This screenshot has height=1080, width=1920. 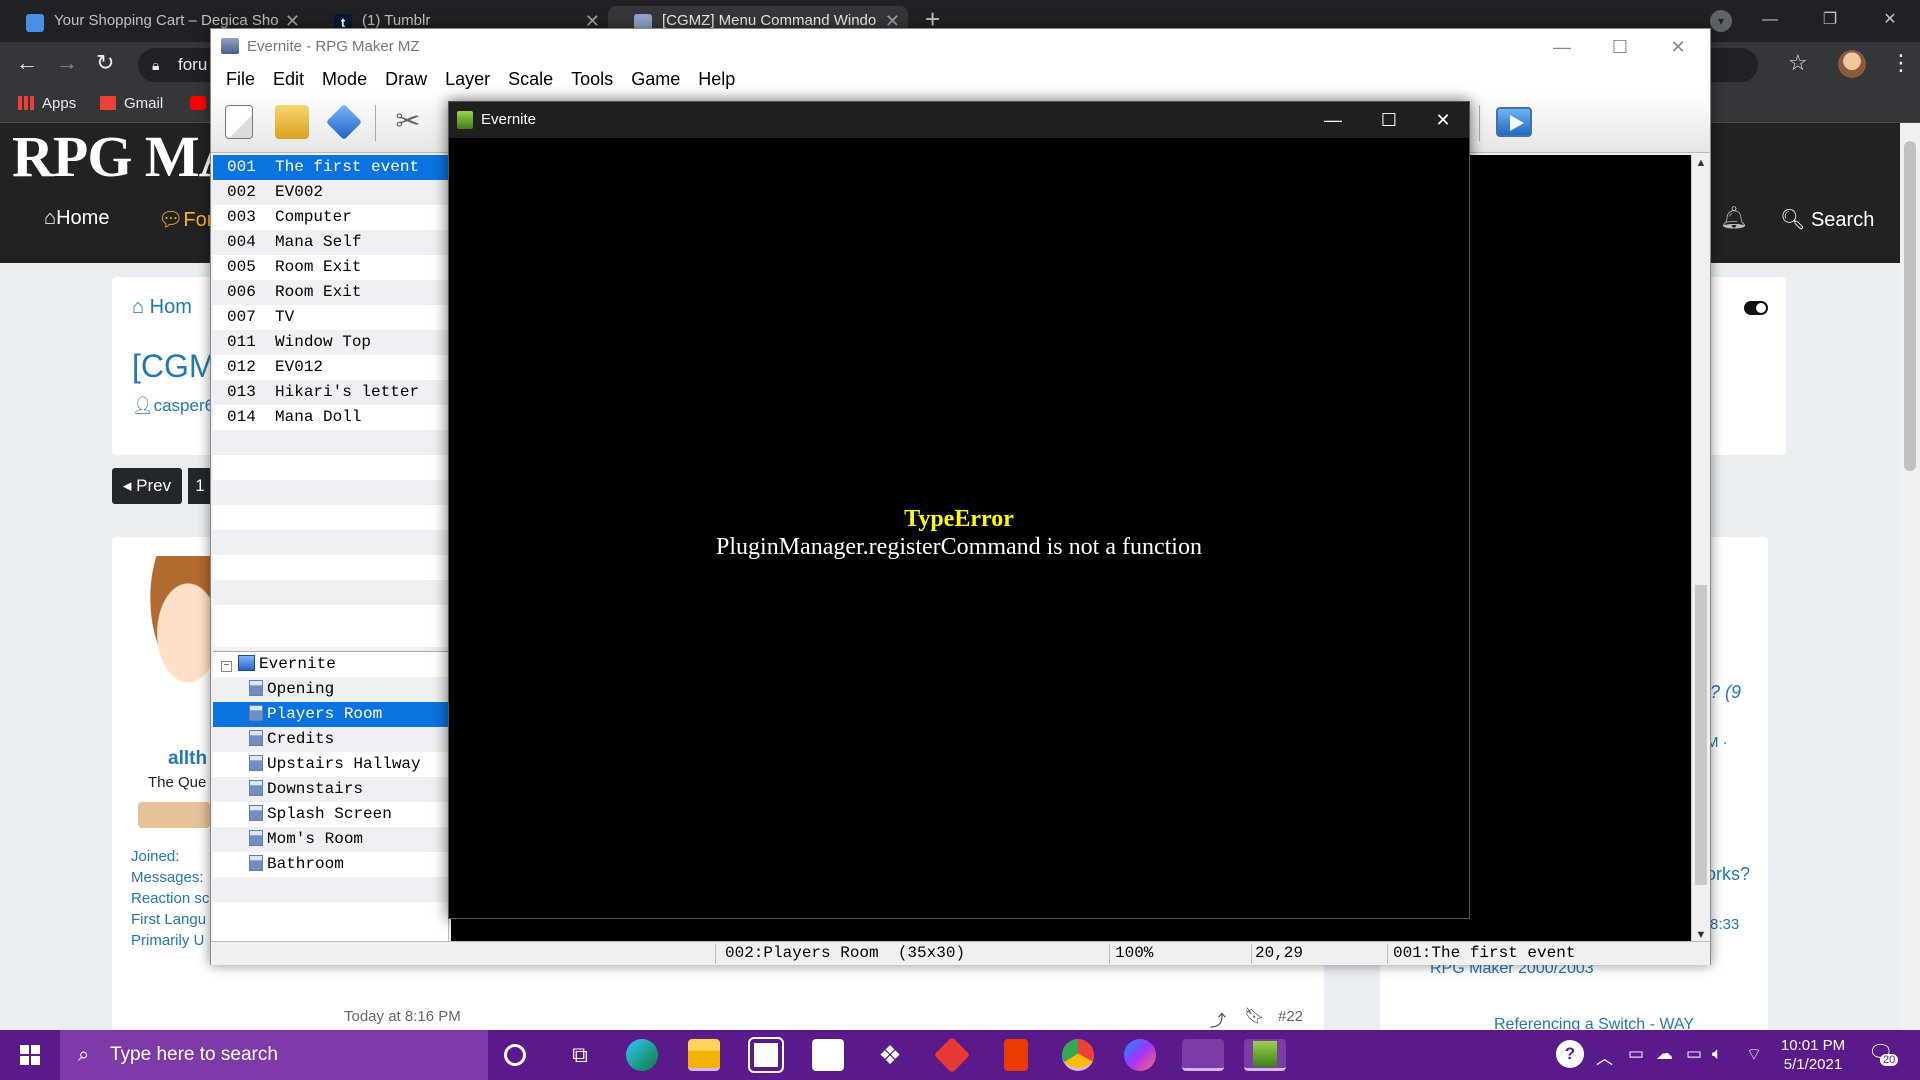 I want to click on scroll-up-icon: ▲, so click(x=1701, y=163).